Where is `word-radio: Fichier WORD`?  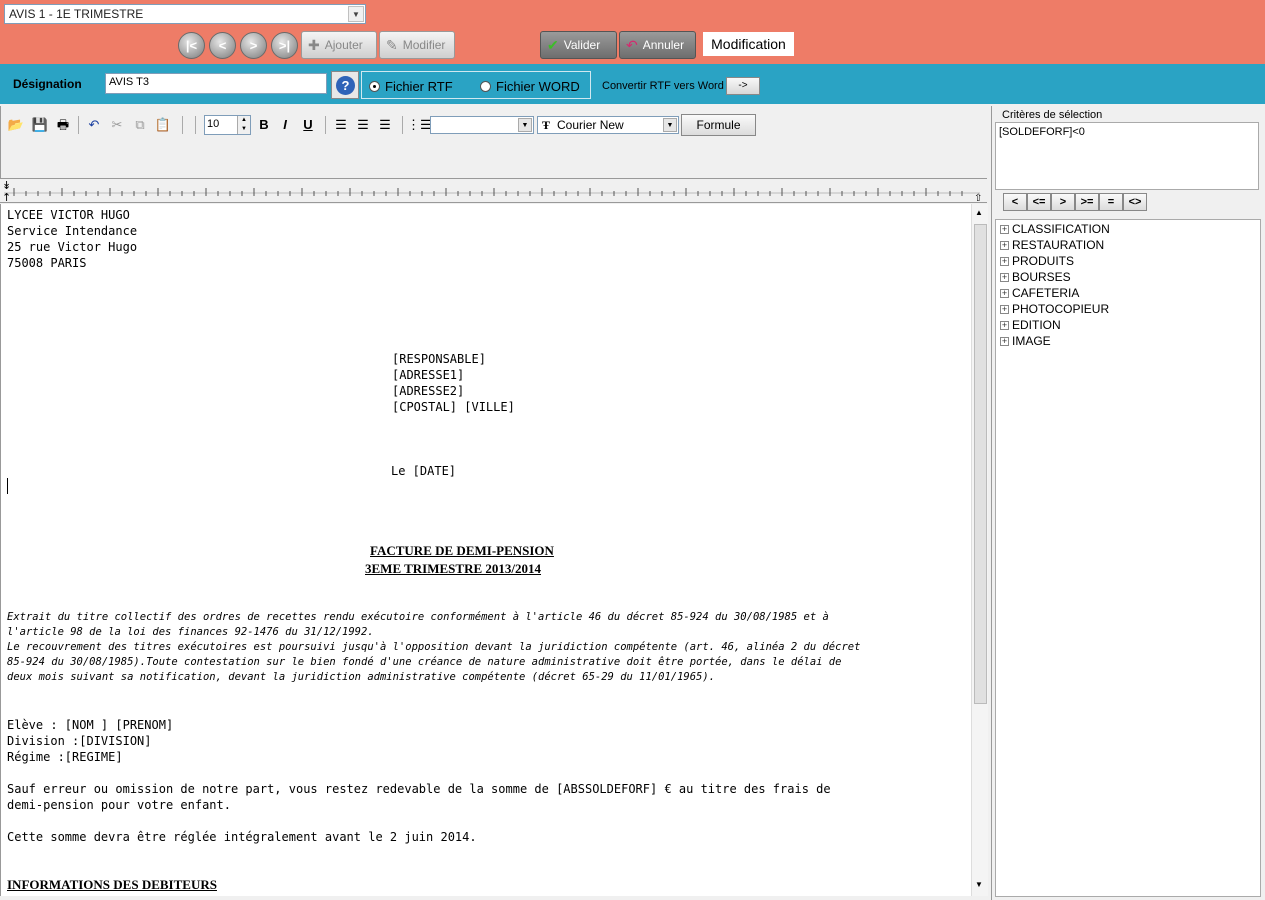 word-radio: Fichier WORD is located at coordinates (530, 86).